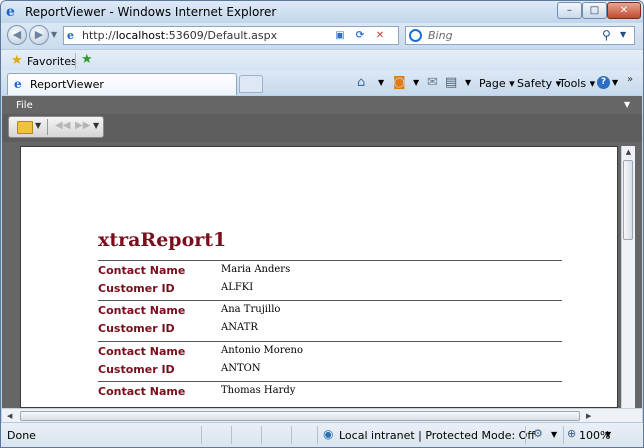 The height and width of the screenshot is (448, 644). What do you see at coordinates (151, 12) in the screenshot?
I see `window-title: ReportViewer - Windows Internet Explorer` at bounding box center [151, 12].